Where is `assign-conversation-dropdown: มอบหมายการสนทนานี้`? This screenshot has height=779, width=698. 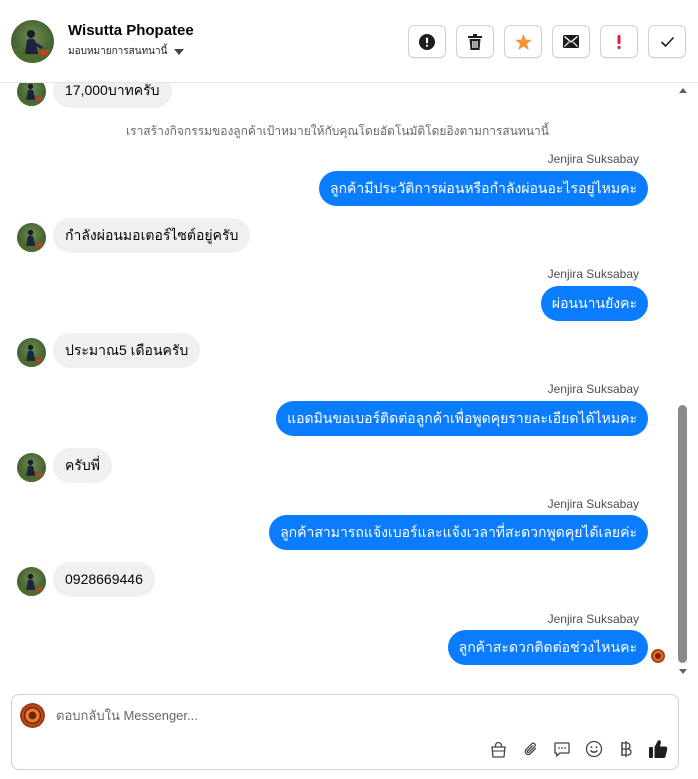
assign-conversation-dropdown: มอบหมายการสนทนานี้ is located at coordinates (126, 51).